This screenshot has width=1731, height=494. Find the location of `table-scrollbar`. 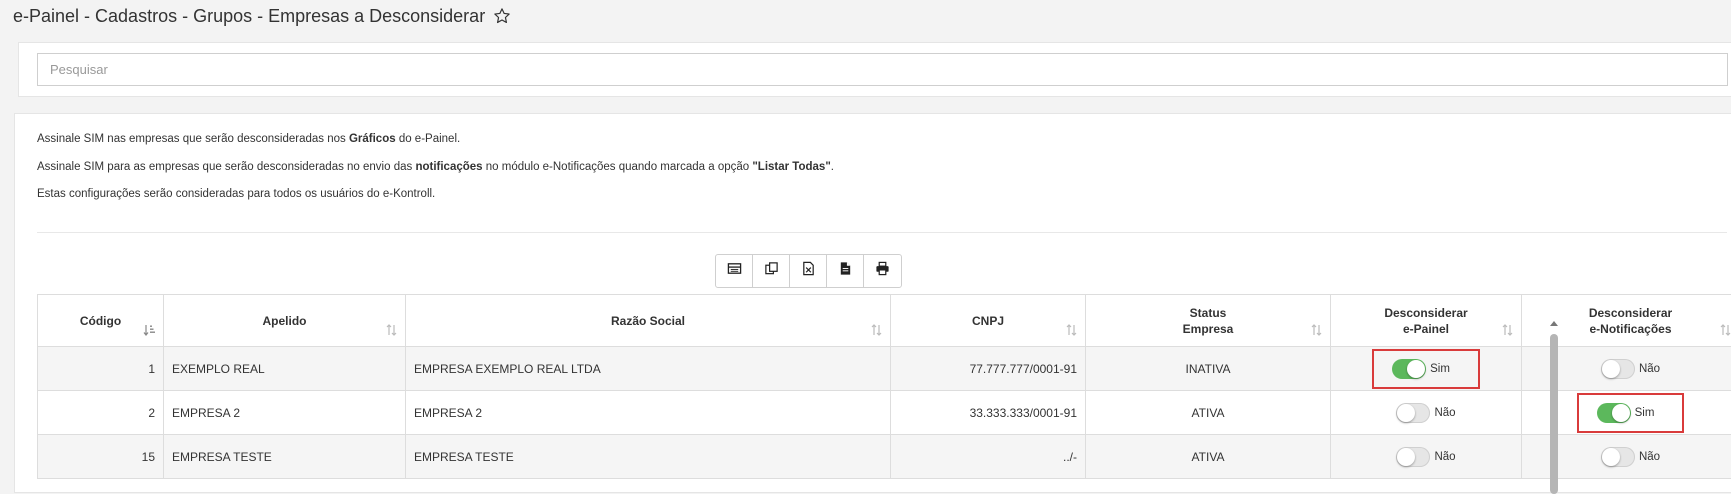

table-scrollbar is located at coordinates (1554, 402).